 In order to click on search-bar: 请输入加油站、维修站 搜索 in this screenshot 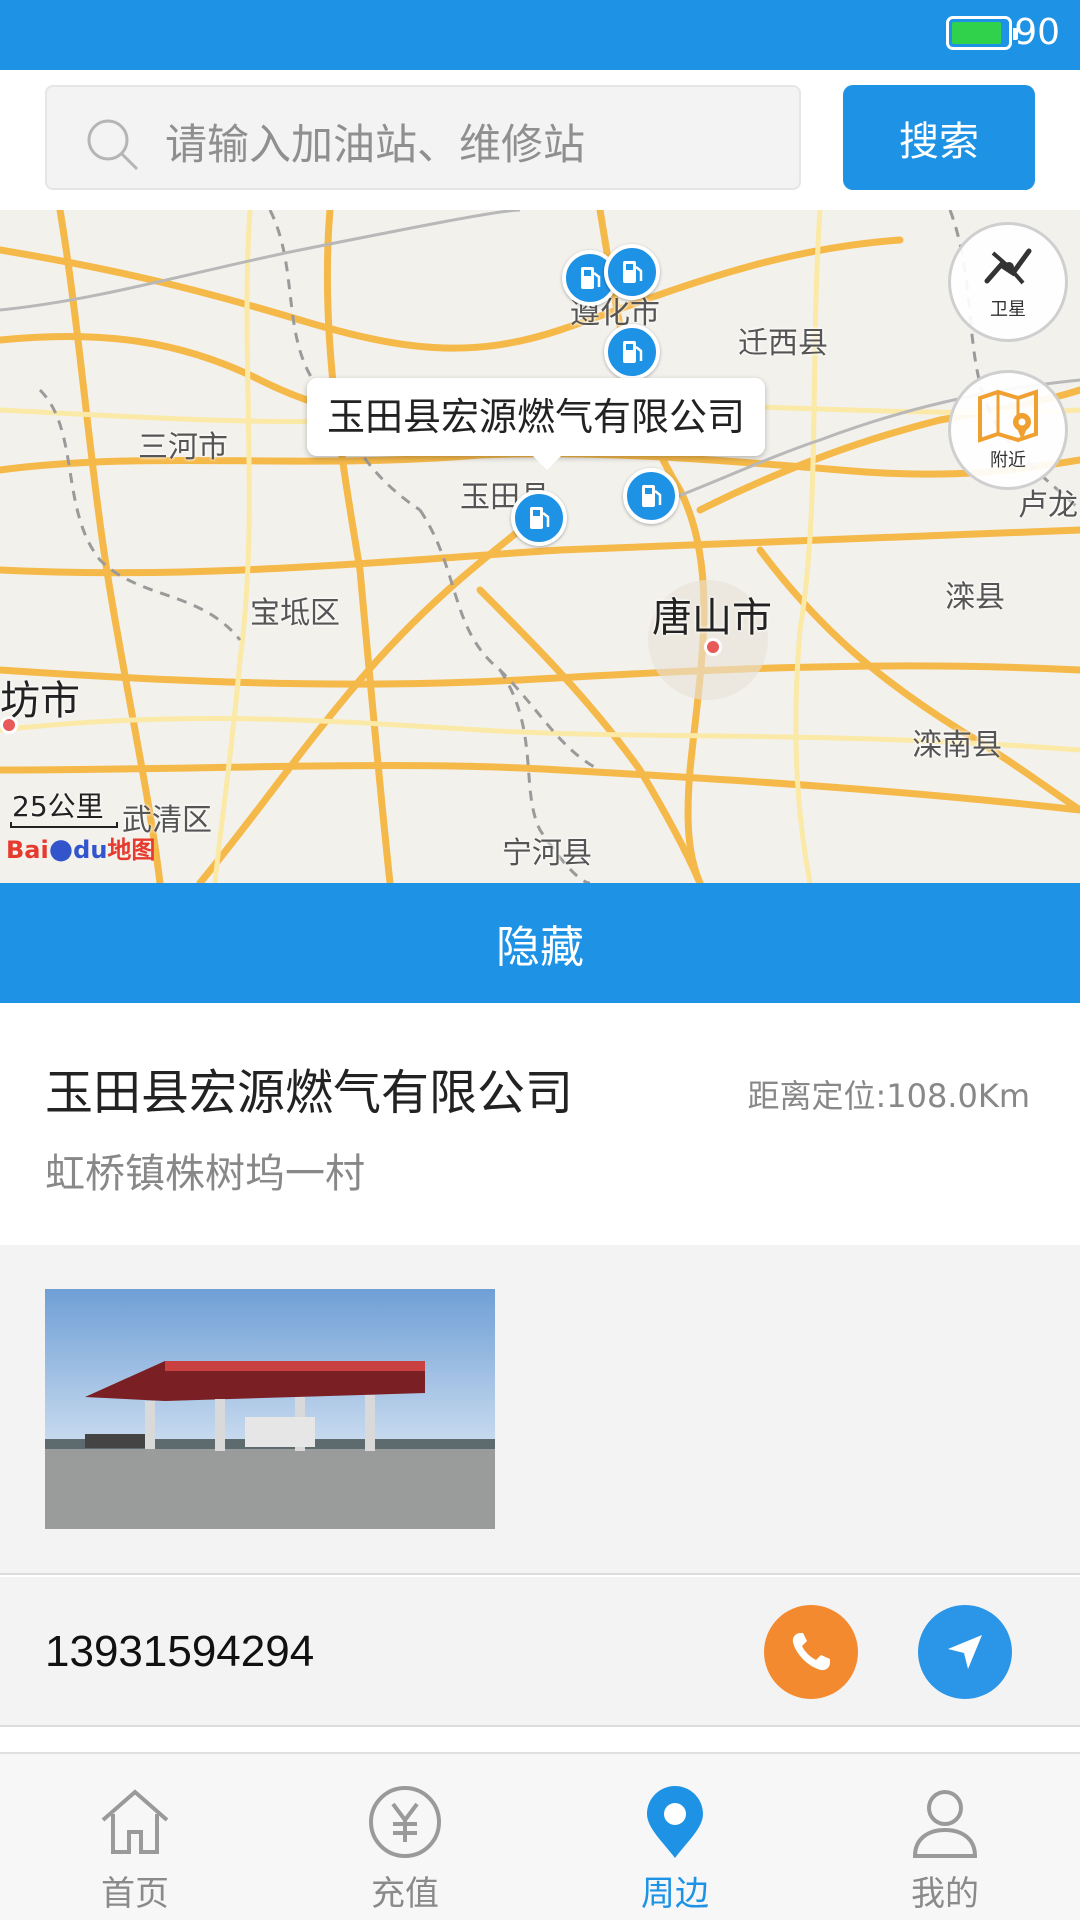, I will do `click(540, 140)`.